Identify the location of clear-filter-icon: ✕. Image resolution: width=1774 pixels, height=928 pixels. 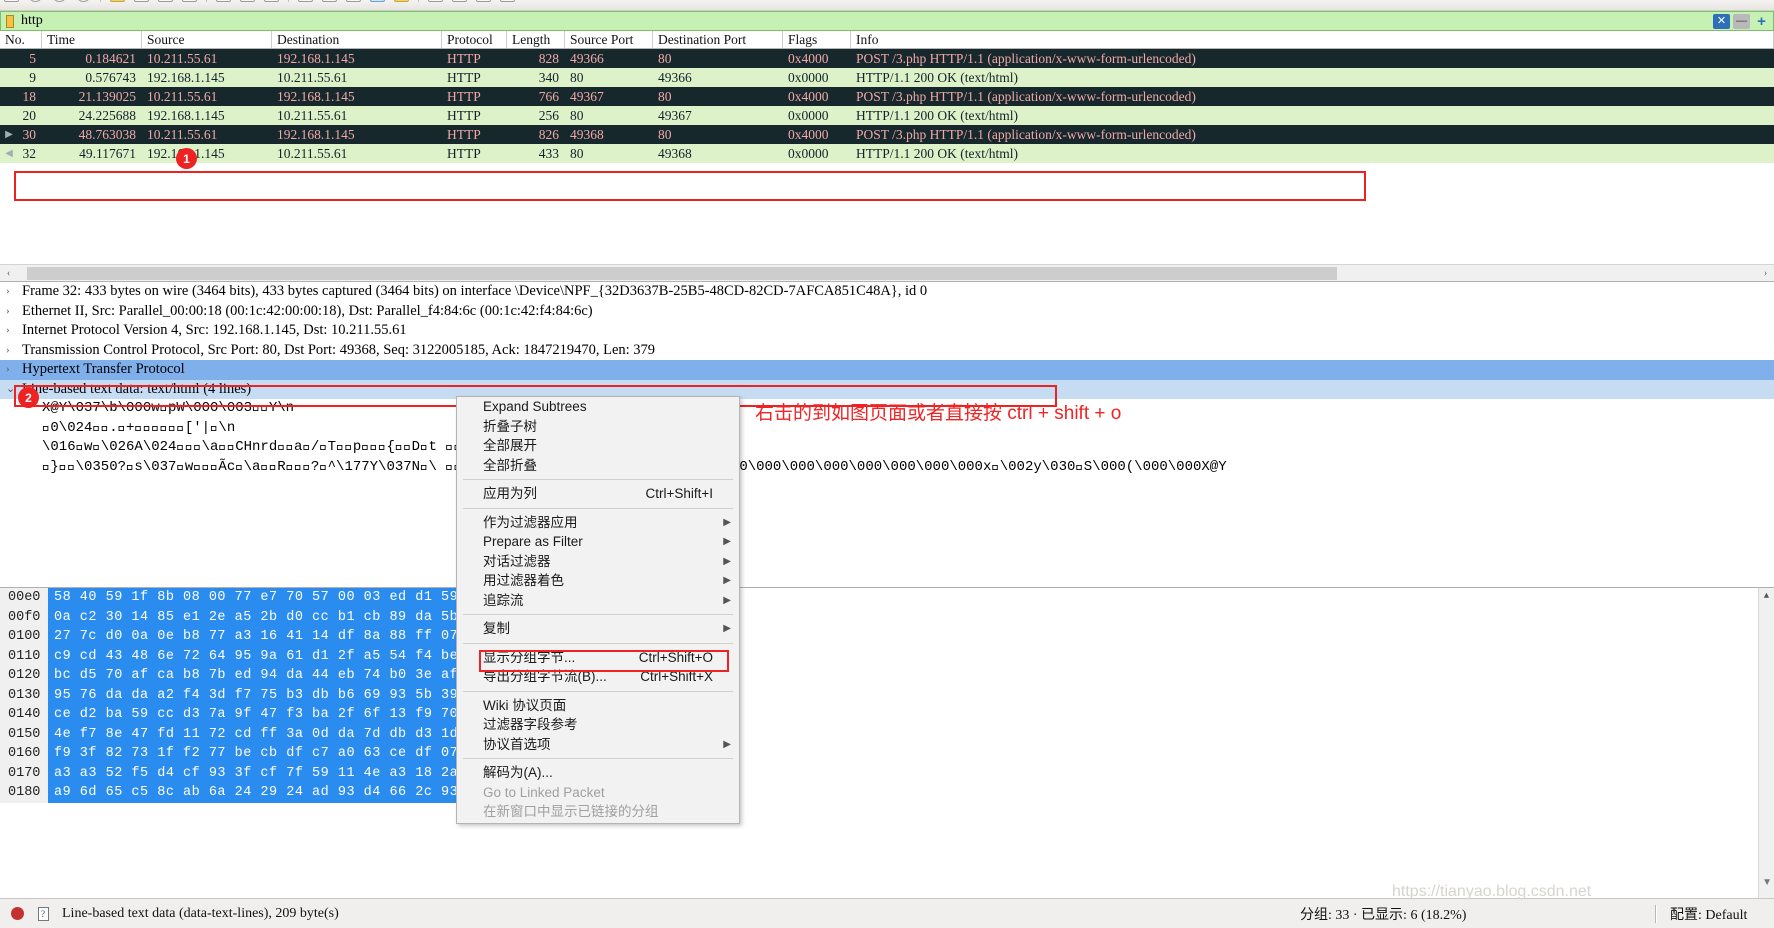
(1721, 21).